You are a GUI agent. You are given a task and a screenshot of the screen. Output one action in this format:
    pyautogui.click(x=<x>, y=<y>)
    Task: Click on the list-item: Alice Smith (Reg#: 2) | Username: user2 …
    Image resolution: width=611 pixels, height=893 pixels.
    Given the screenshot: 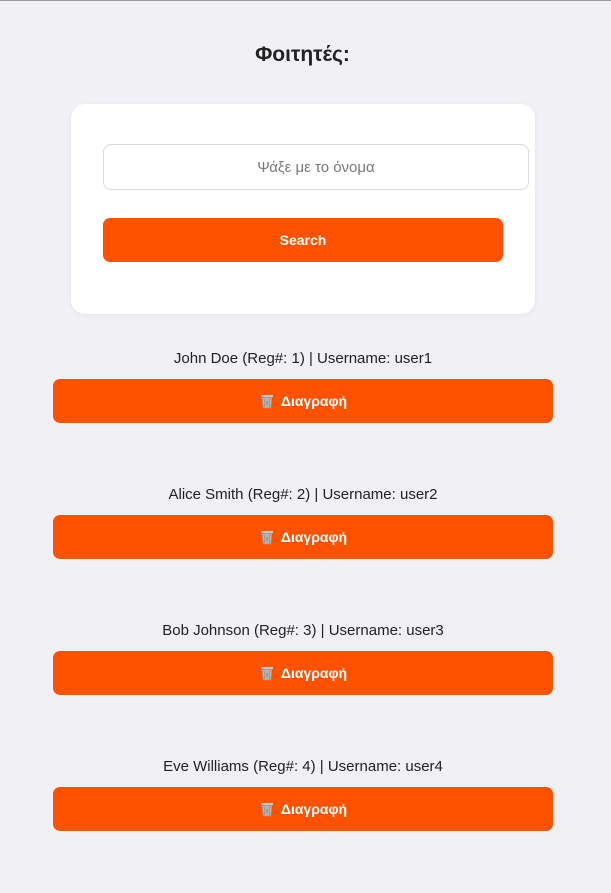 What is the action you would take?
    pyautogui.click(x=303, y=553)
    